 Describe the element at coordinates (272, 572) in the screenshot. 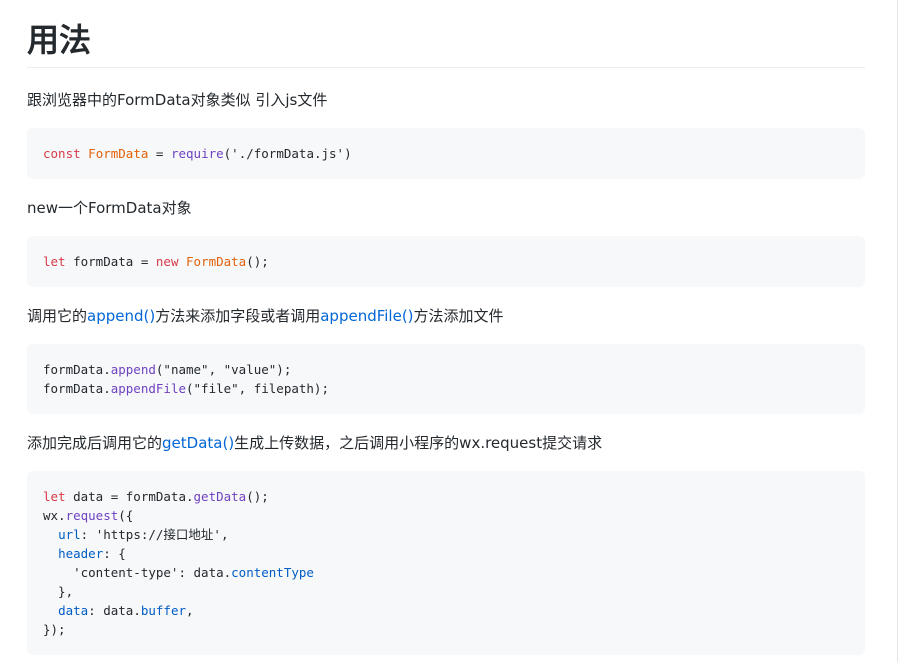

I see `code-property: contentType` at that location.